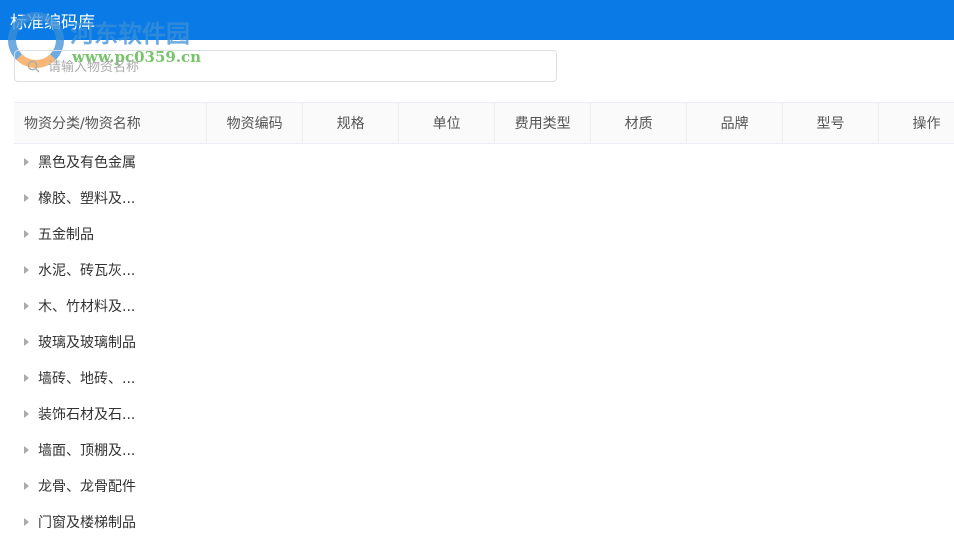  Describe the element at coordinates (484, 162) in the screenshot. I see `tree-row: 黑色及有色金属` at that location.